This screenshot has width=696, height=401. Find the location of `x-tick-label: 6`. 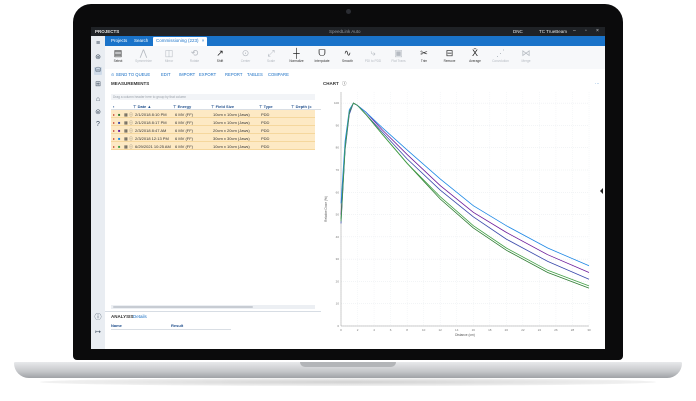

x-tick-label: 6 is located at coordinates (391, 330).